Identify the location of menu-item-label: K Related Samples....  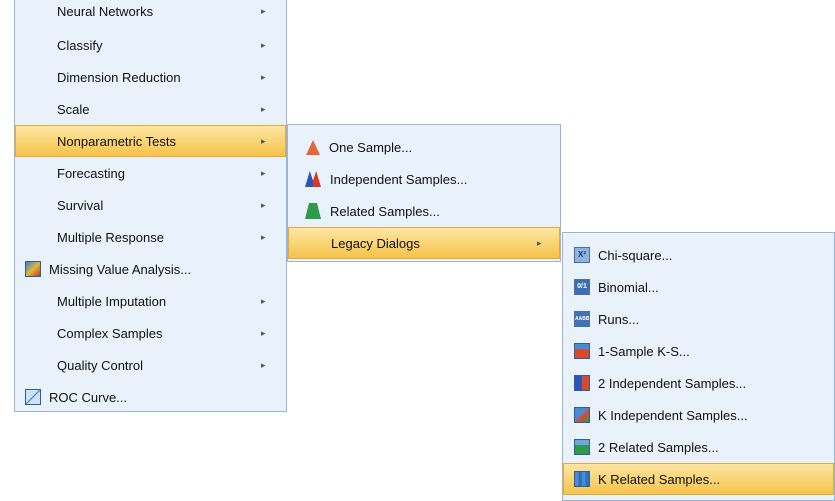
(659, 479).